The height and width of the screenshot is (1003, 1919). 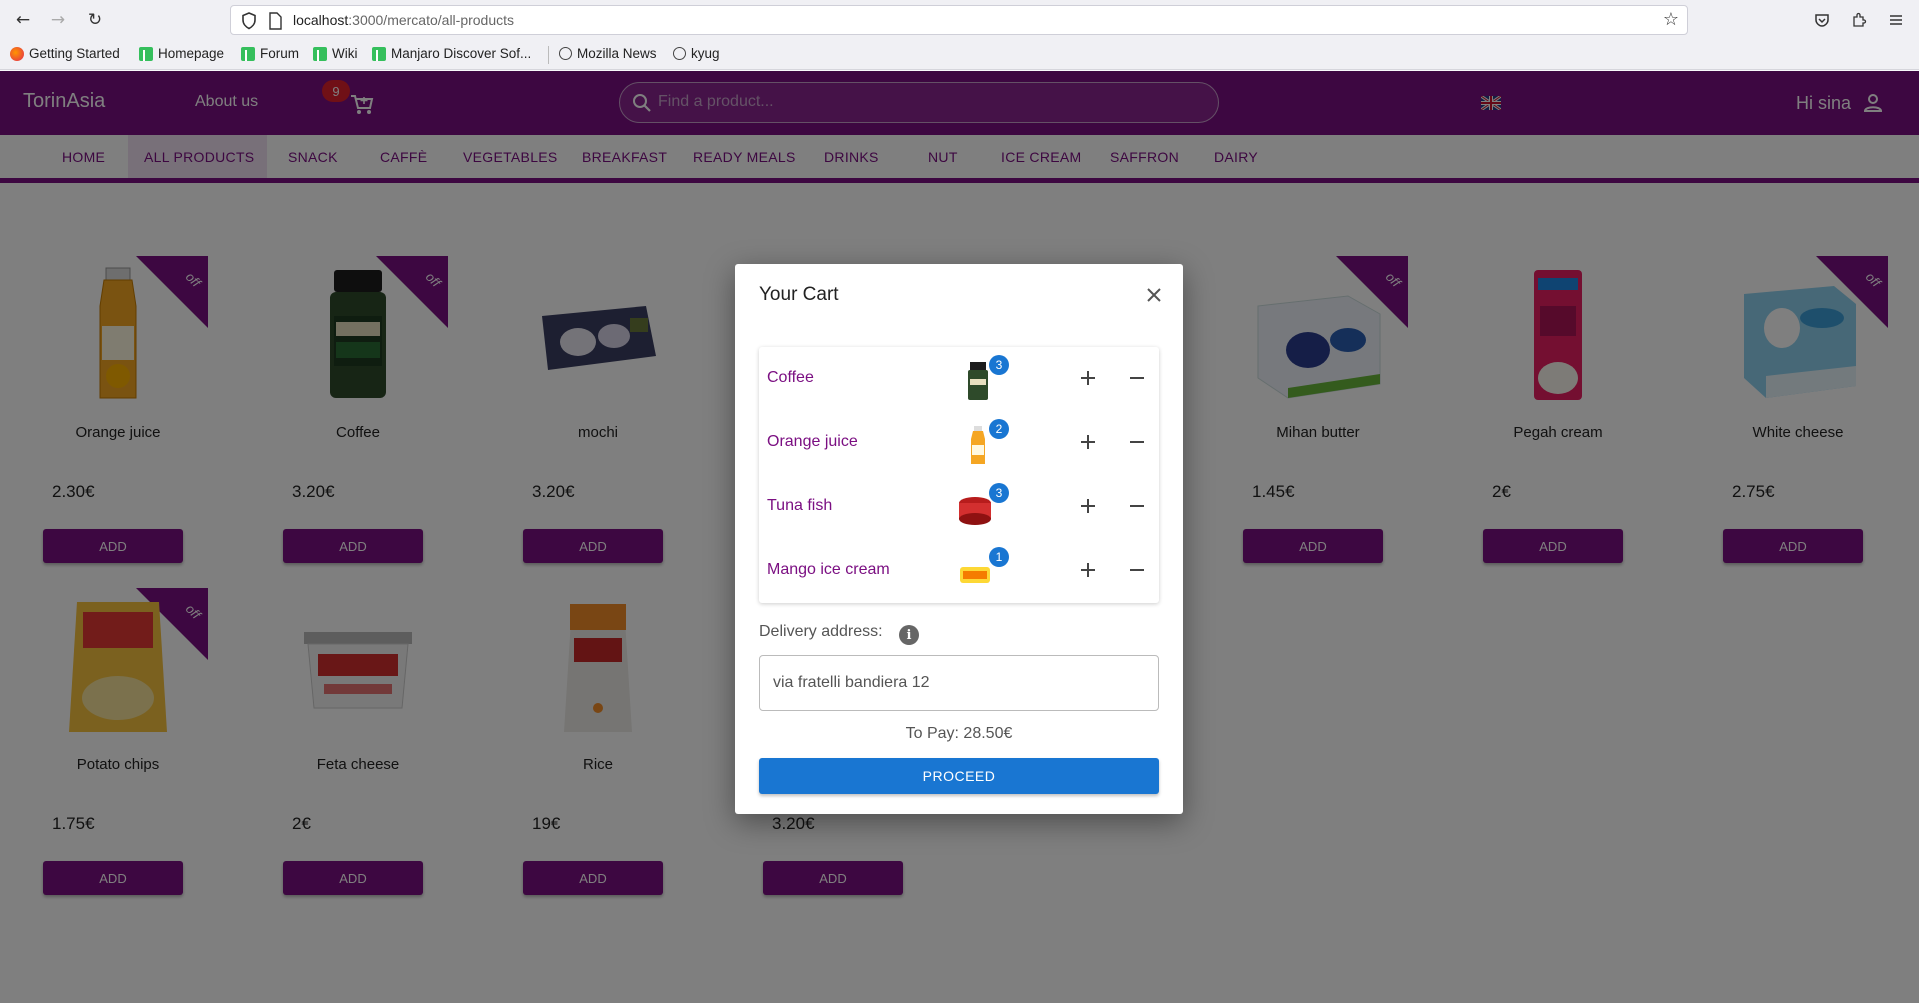 What do you see at coordinates (275, 21) in the screenshot?
I see `page-icon` at bounding box center [275, 21].